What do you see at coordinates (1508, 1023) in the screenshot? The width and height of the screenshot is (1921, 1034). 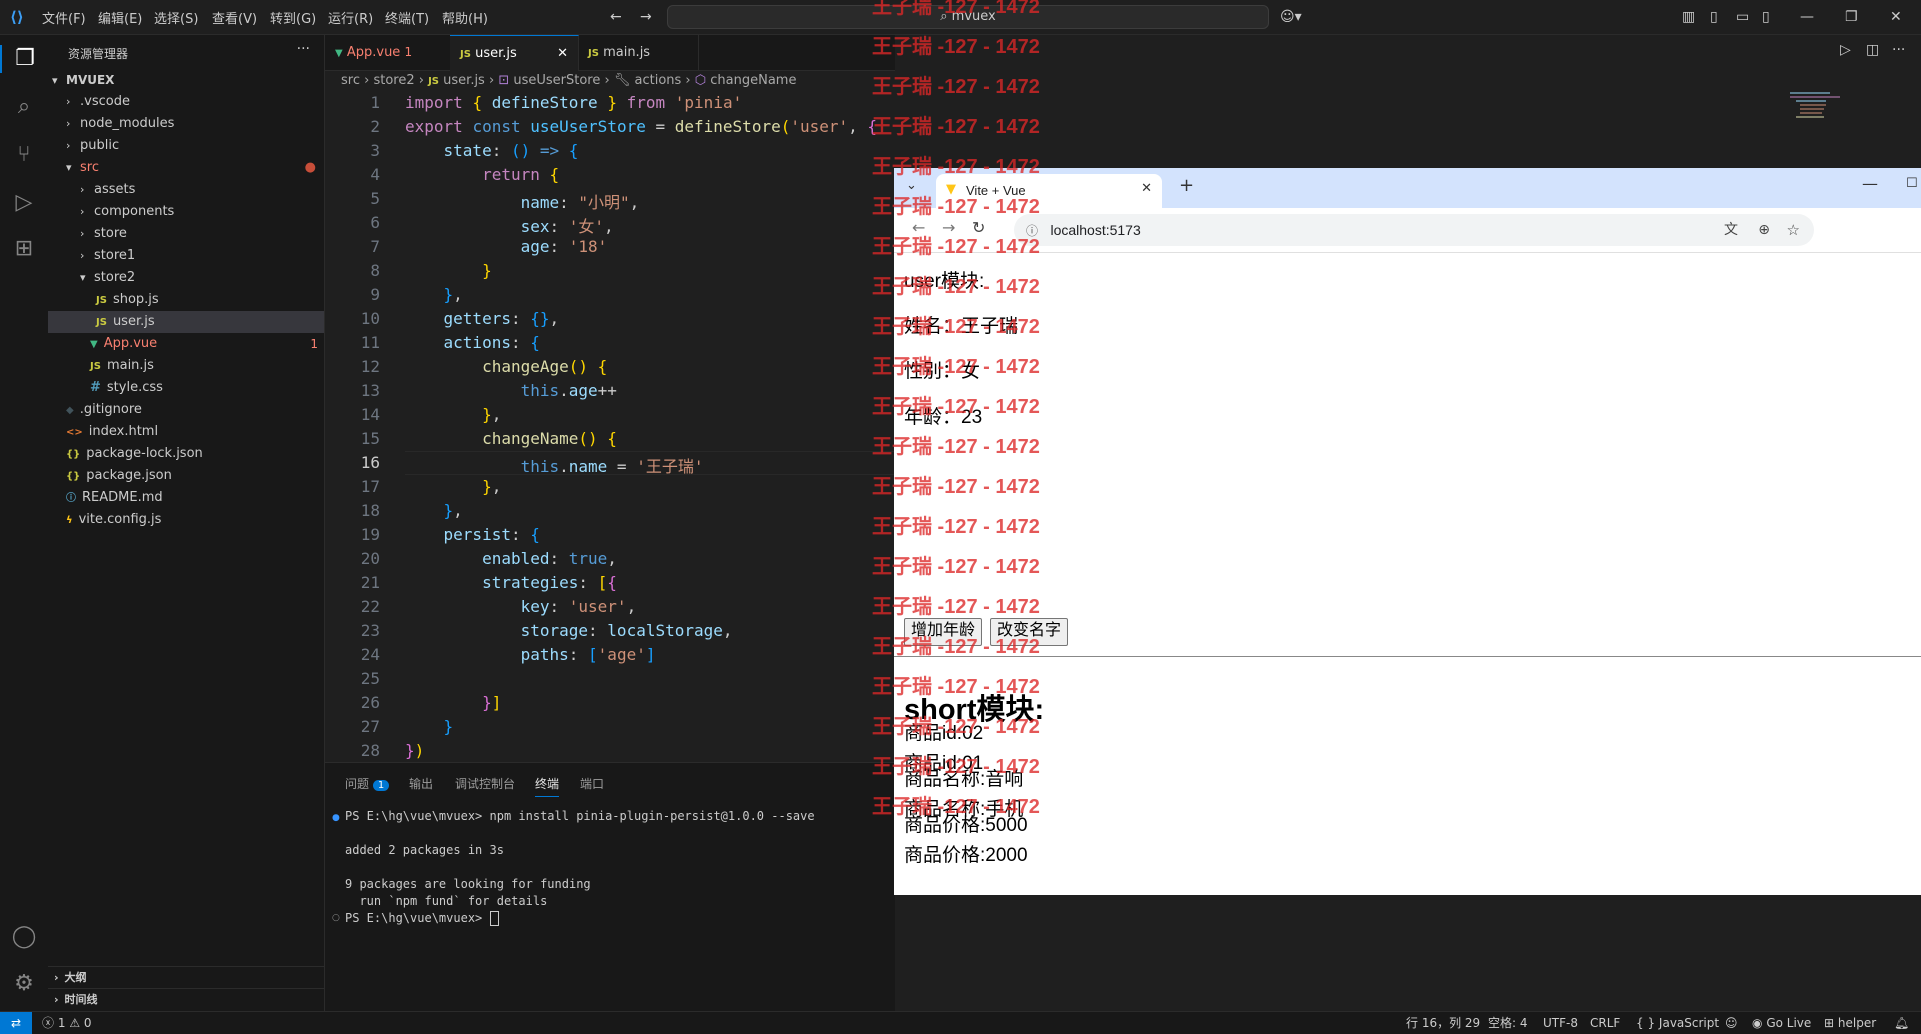 I see `indentation-status: 空格: 4` at bounding box center [1508, 1023].